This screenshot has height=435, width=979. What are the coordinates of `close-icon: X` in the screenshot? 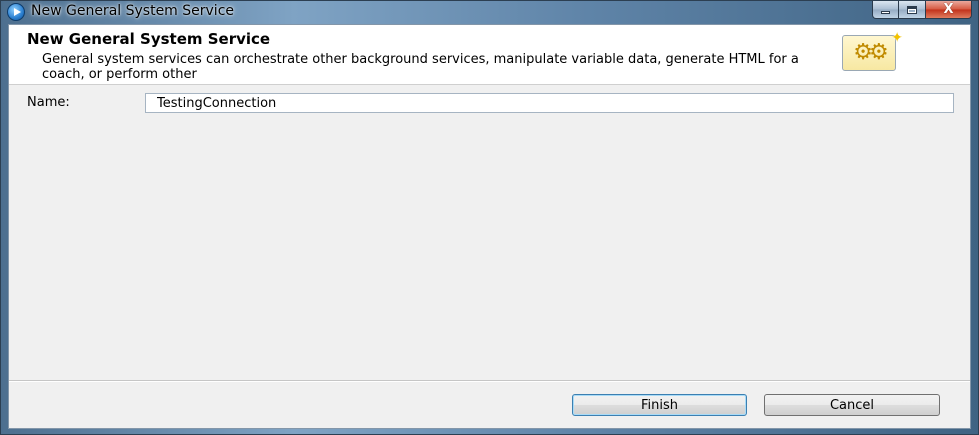 It's located at (948, 9).